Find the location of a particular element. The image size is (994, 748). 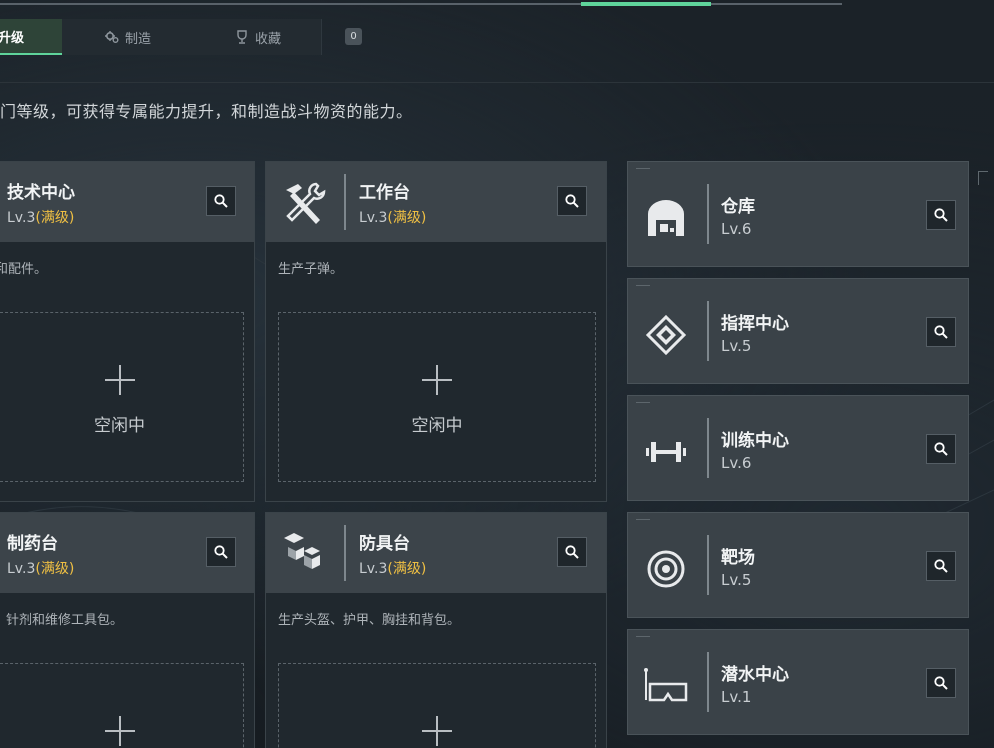

tab-craft: 制造 is located at coordinates (127, 37).